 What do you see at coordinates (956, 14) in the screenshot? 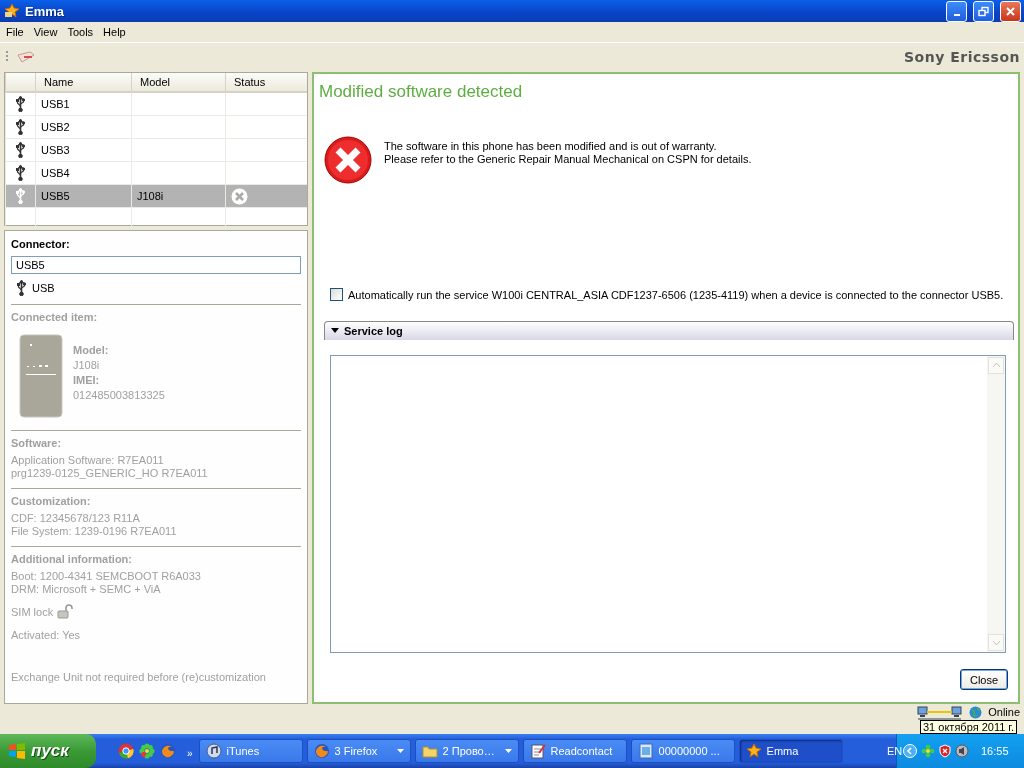
I see `minimize-icon` at bounding box center [956, 14].